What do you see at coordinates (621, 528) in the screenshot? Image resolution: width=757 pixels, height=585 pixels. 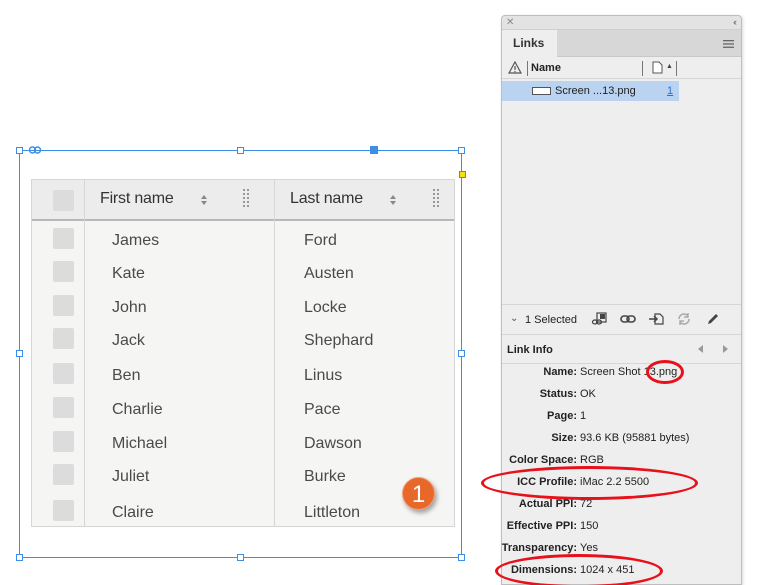 I see `link-info-row: Effective PPI: 150` at bounding box center [621, 528].